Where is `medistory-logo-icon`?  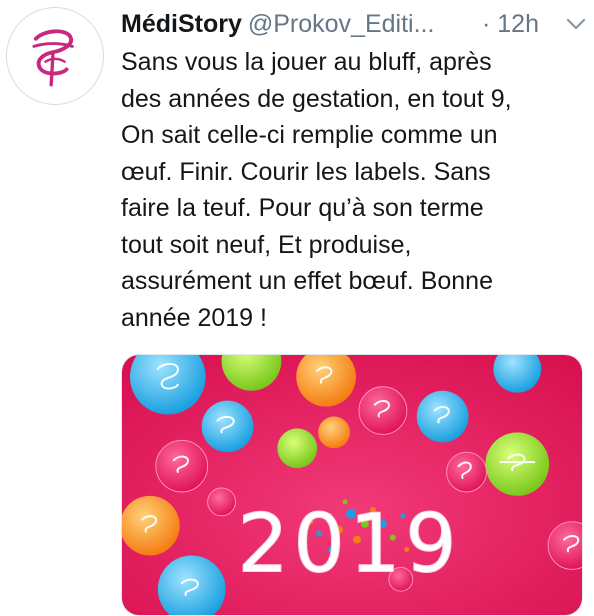
medistory-logo-icon is located at coordinates (55, 56).